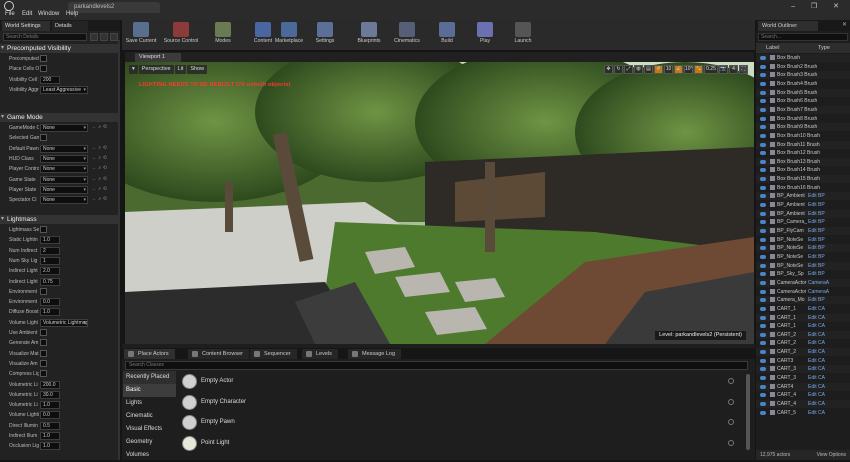 Image resolution: width=850 pixels, height=462 pixels. What do you see at coordinates (748, 412) in the screenshot?
I see `place-actors-scrollbar` at bounding box center [748, 412].